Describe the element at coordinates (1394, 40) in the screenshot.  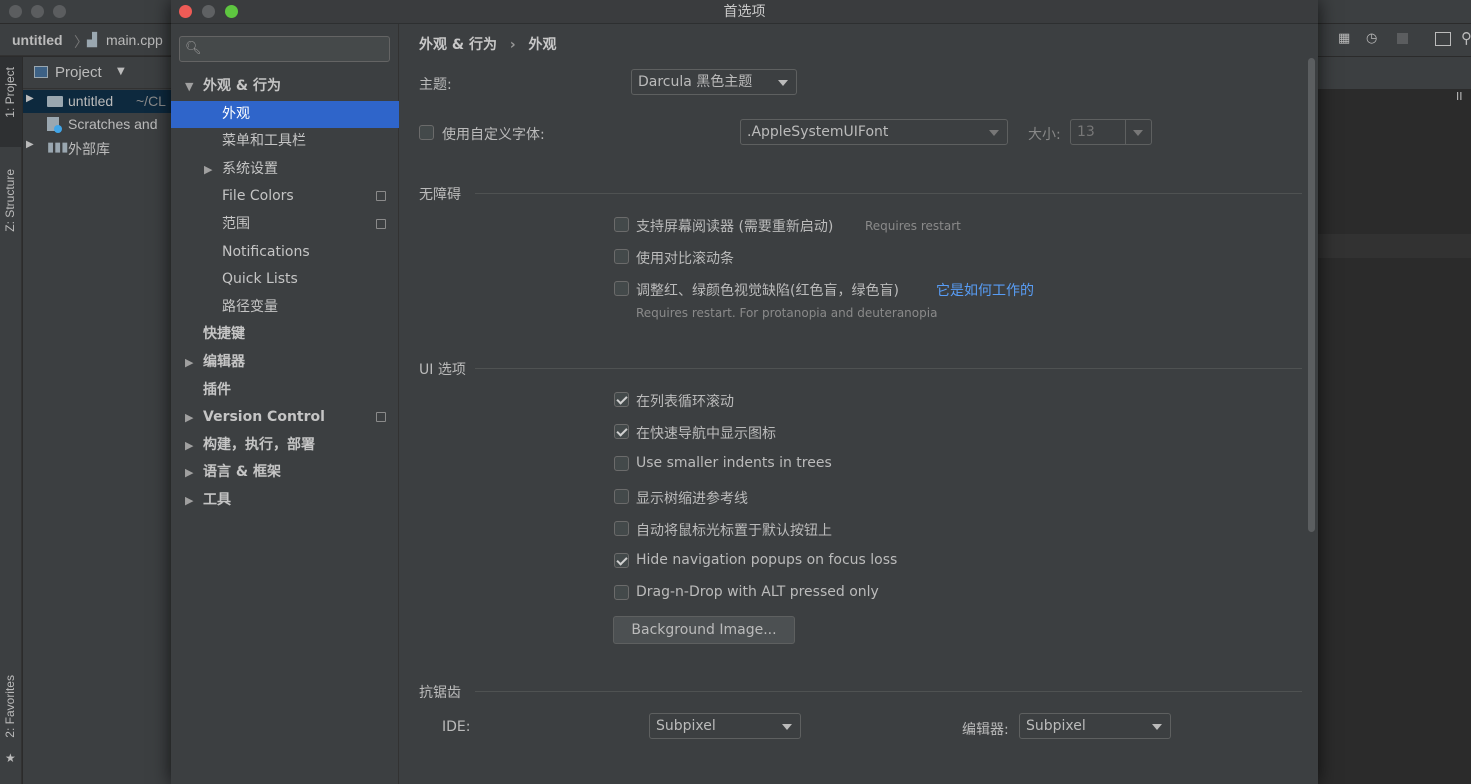
I see `ide-right-toolbar: ▦ ◷ ⚲` at that location.